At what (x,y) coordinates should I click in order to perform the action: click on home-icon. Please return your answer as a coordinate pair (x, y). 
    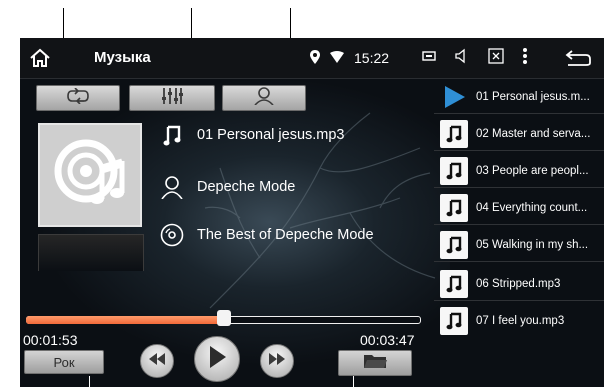
    Looking at the image, I should click on (40, 58).